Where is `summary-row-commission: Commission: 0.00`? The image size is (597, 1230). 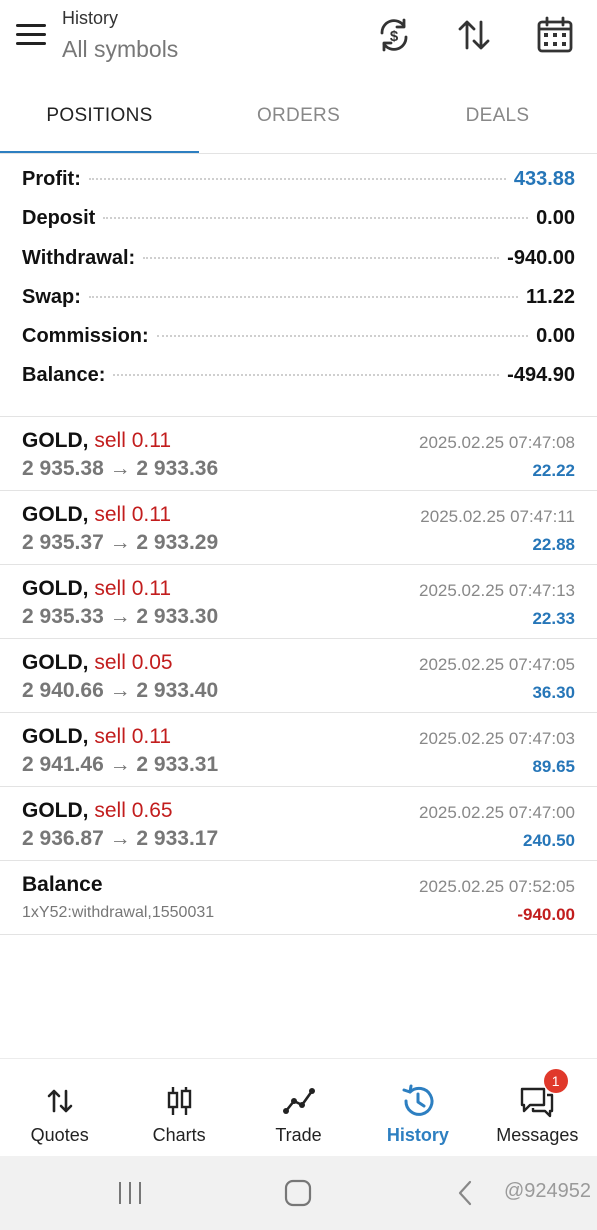 summary-row-commission: Commission: 0.00 is located at coordinates (298, 344).